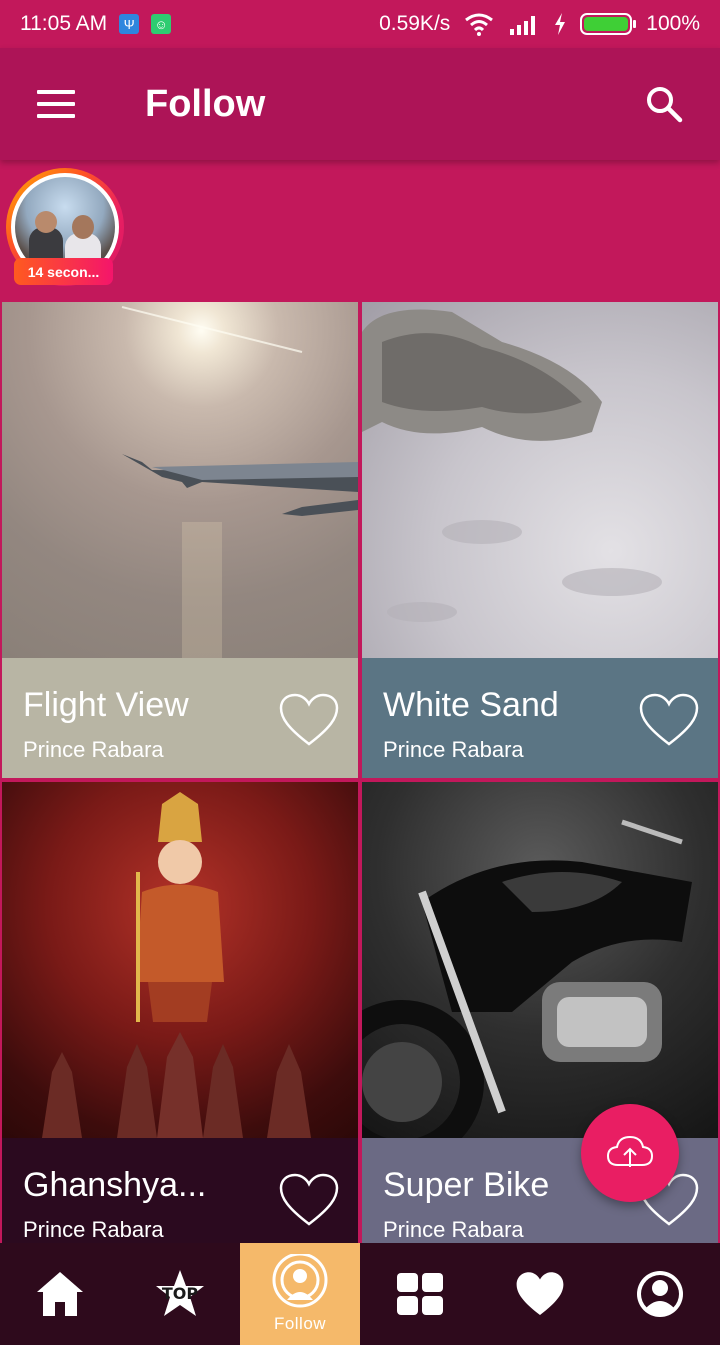 This screenshot has height=1345, width=720. I want to click on motorcycle-illustration, so click(527, 991).